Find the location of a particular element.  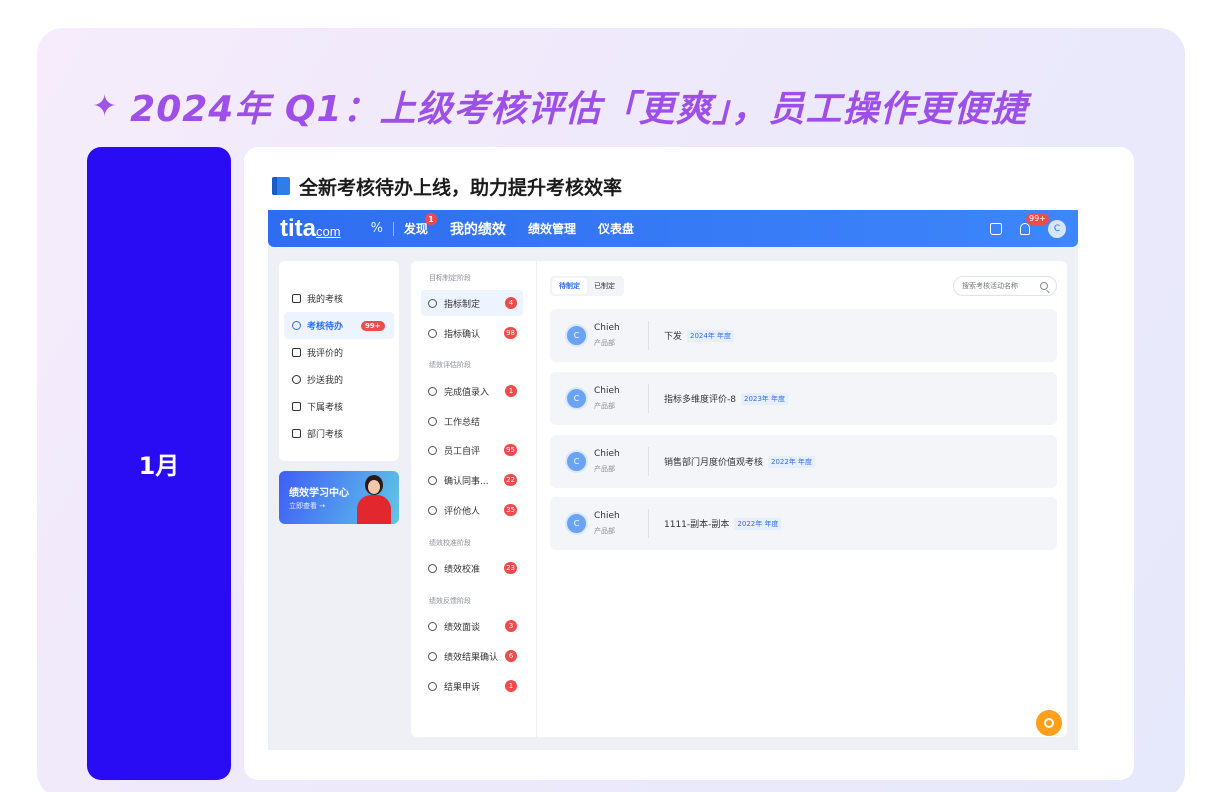

task-title-text: 指标多维度评价-8 is located at coordinates (700, 400).